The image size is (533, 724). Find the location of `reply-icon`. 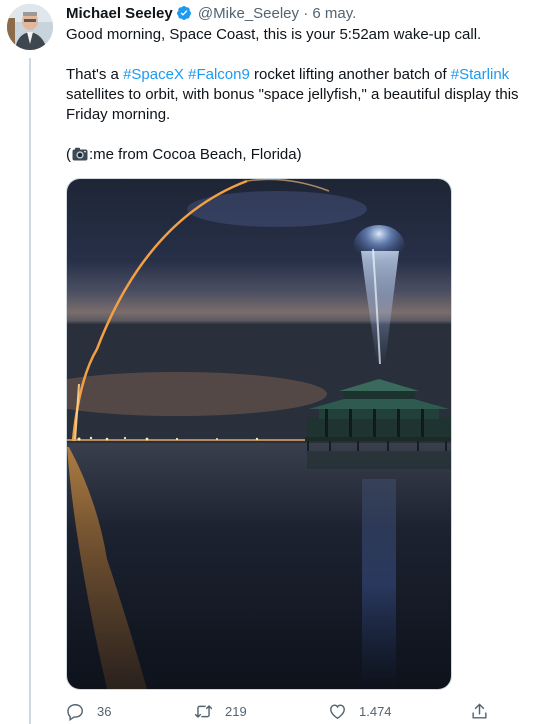

reply-icon is located at coordinates (75, 712).